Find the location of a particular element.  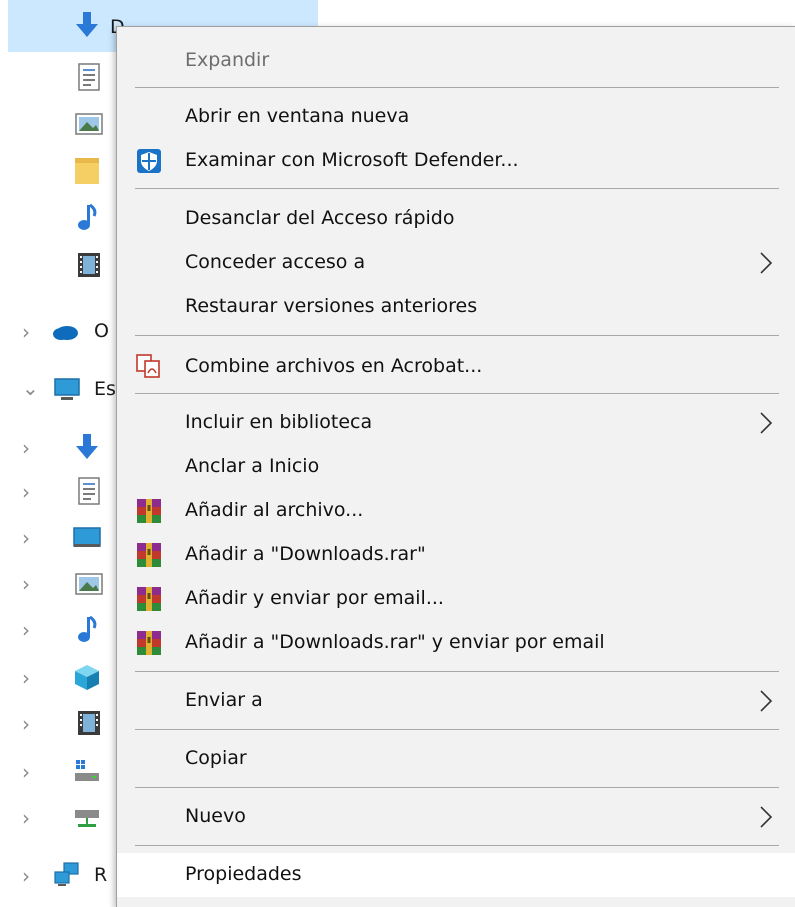

3d-cube-icon is located at coordinates (87, 677).